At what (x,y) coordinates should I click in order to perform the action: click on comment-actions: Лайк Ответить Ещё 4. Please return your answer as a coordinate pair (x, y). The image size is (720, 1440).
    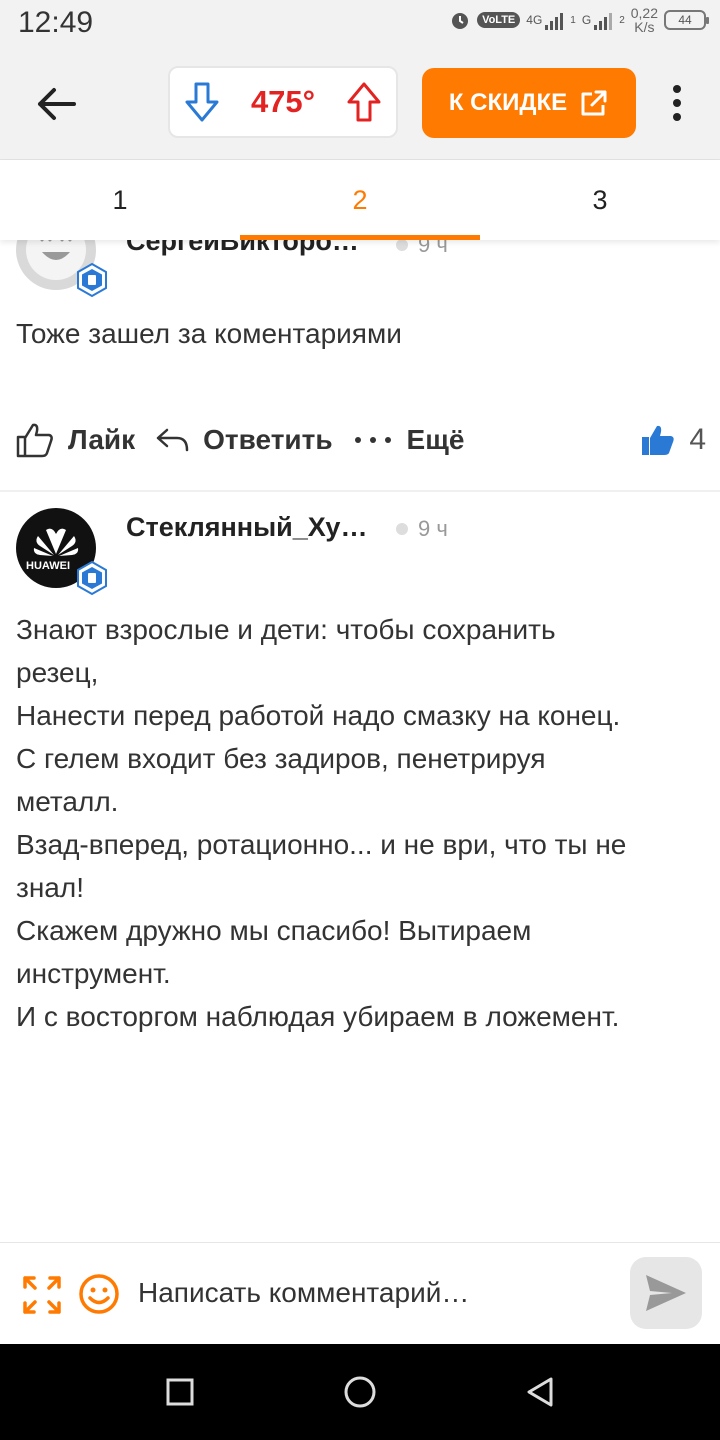
    Looking at the image, I should click on (361, 440).